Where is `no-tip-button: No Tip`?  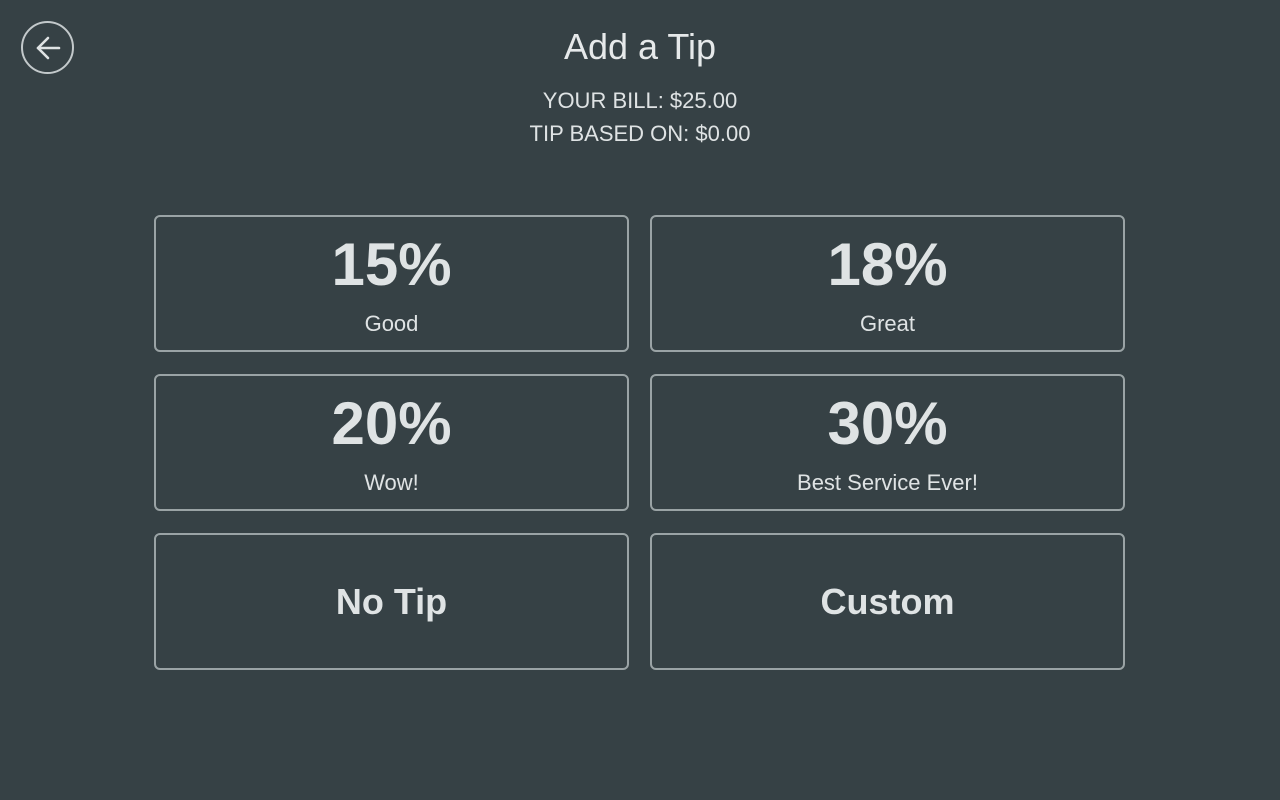 no-tip-button: No Tip is located at coordinates (391, 601).